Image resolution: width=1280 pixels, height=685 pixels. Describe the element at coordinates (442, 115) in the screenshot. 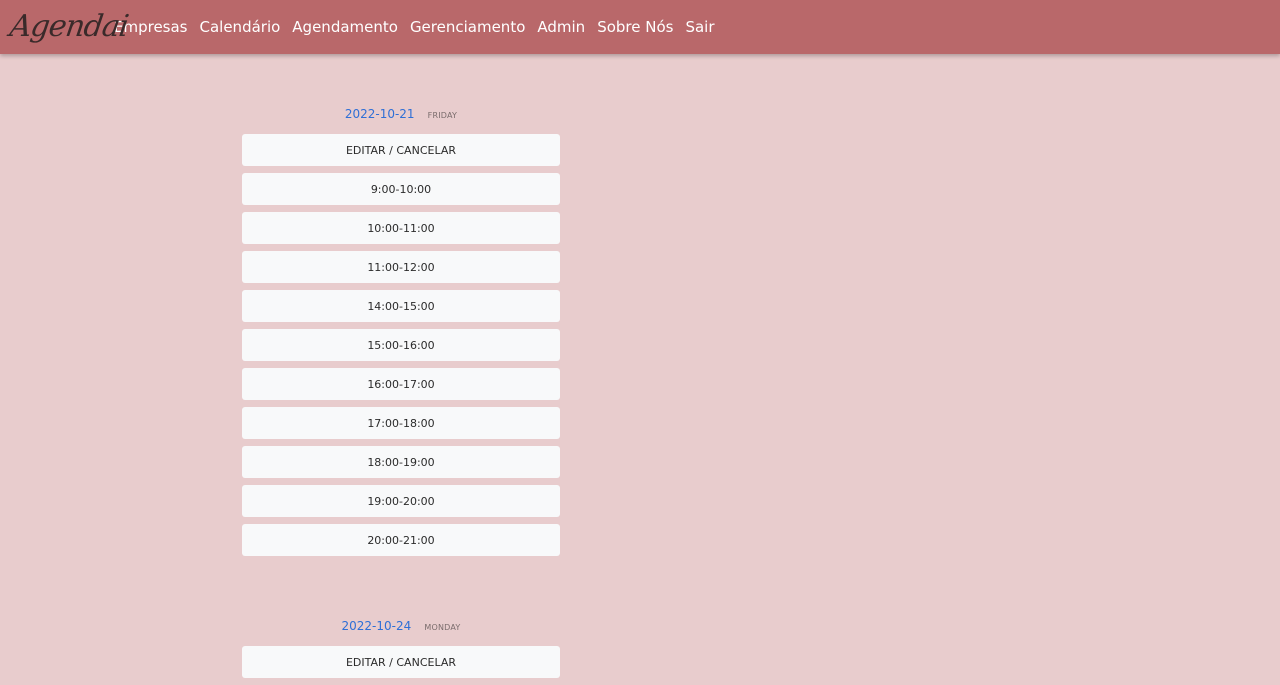

I see `day-weekday: FRIDAY` at that location.